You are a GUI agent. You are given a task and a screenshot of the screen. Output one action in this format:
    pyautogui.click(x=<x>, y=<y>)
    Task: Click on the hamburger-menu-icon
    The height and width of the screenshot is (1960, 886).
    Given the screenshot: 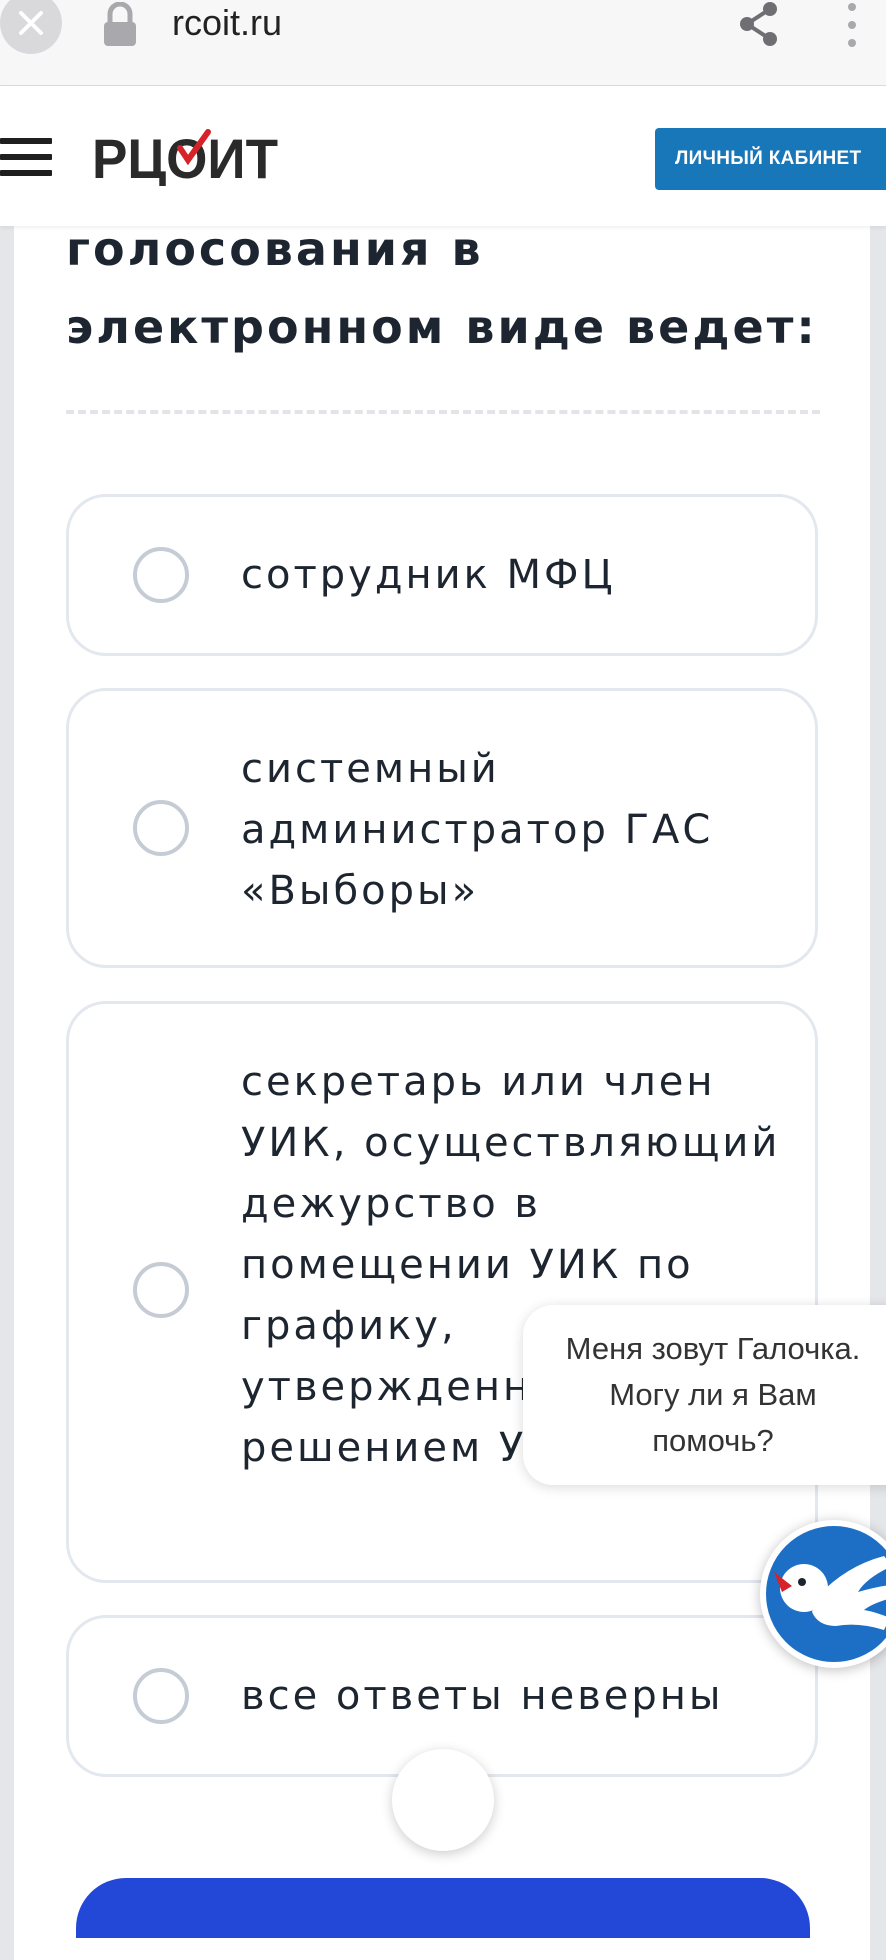 What is the action you would take?
    pyautogui.click(x=26, y=157)
    